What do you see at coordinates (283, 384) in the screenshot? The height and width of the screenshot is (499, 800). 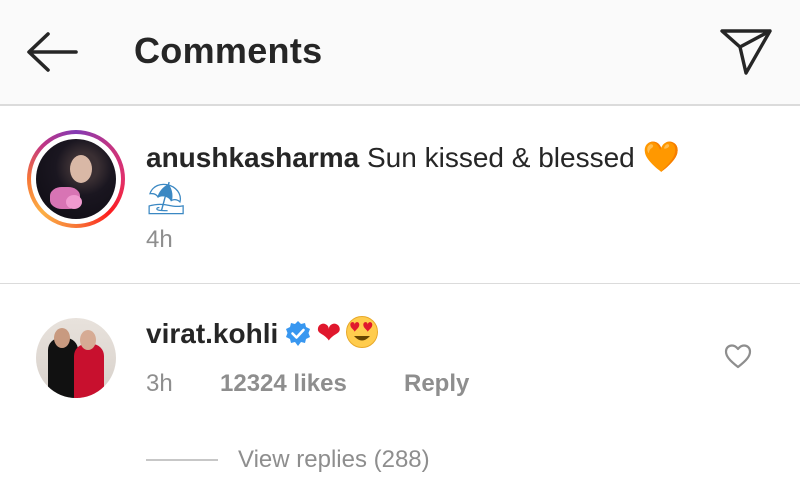 I see `likes-count: 12324 likes` at bounding box center [283, 384].